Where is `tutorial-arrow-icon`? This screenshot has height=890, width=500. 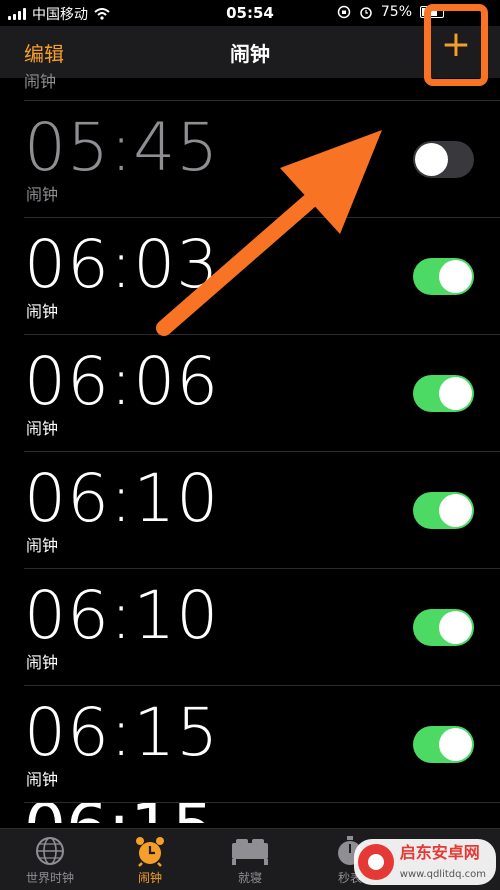 tutorial-arrow-icon is located at coordinates (269, 233).